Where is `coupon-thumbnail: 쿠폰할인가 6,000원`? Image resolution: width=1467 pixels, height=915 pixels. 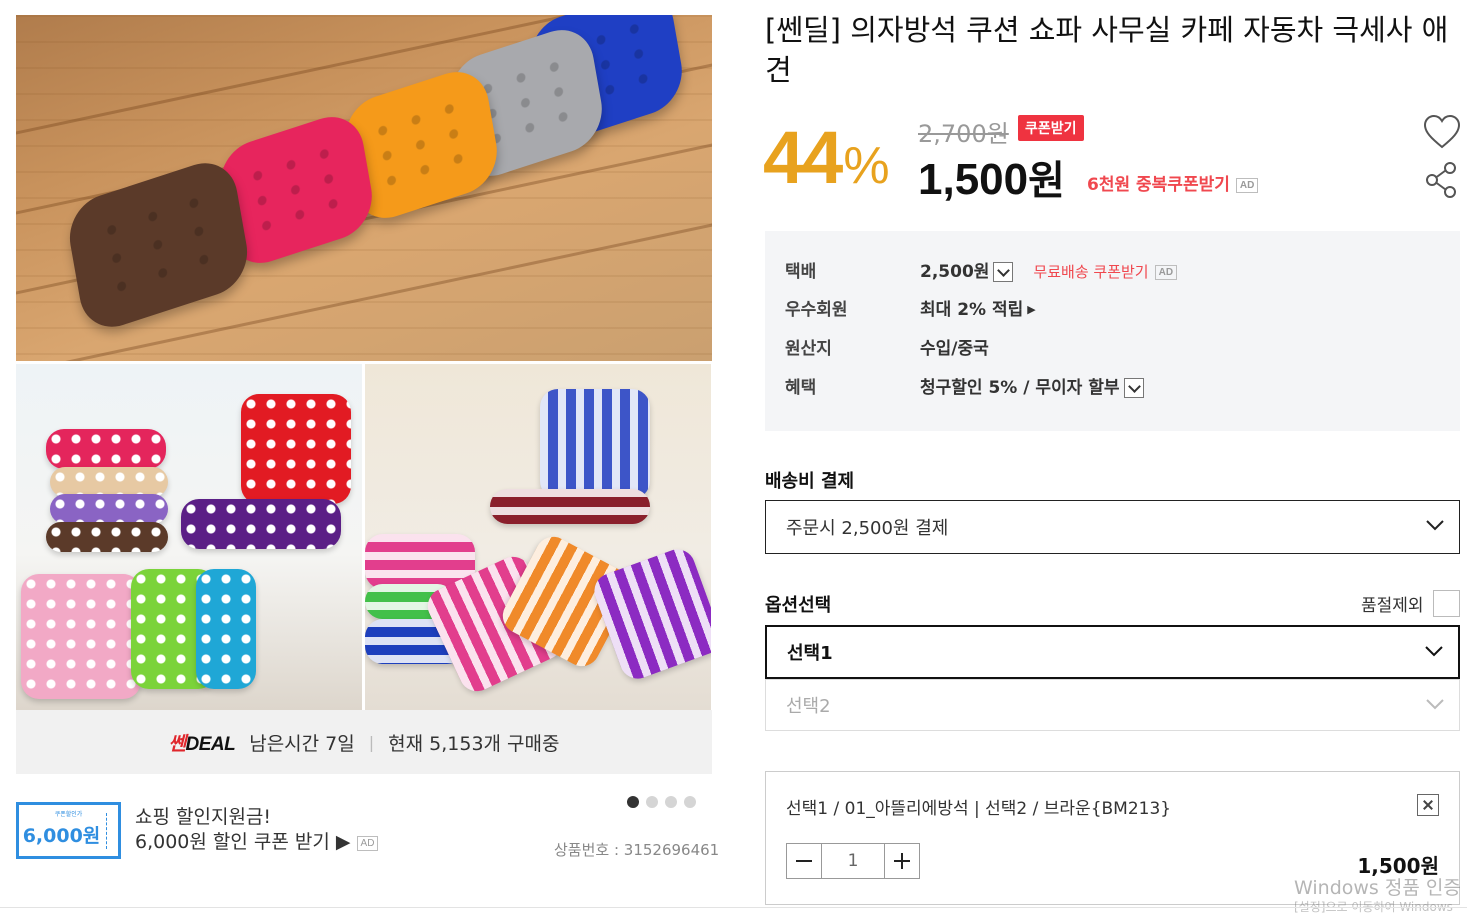 coupon-thumbnail: 쿠폰할인가 6,000원 is located at coordinates (68, 830).